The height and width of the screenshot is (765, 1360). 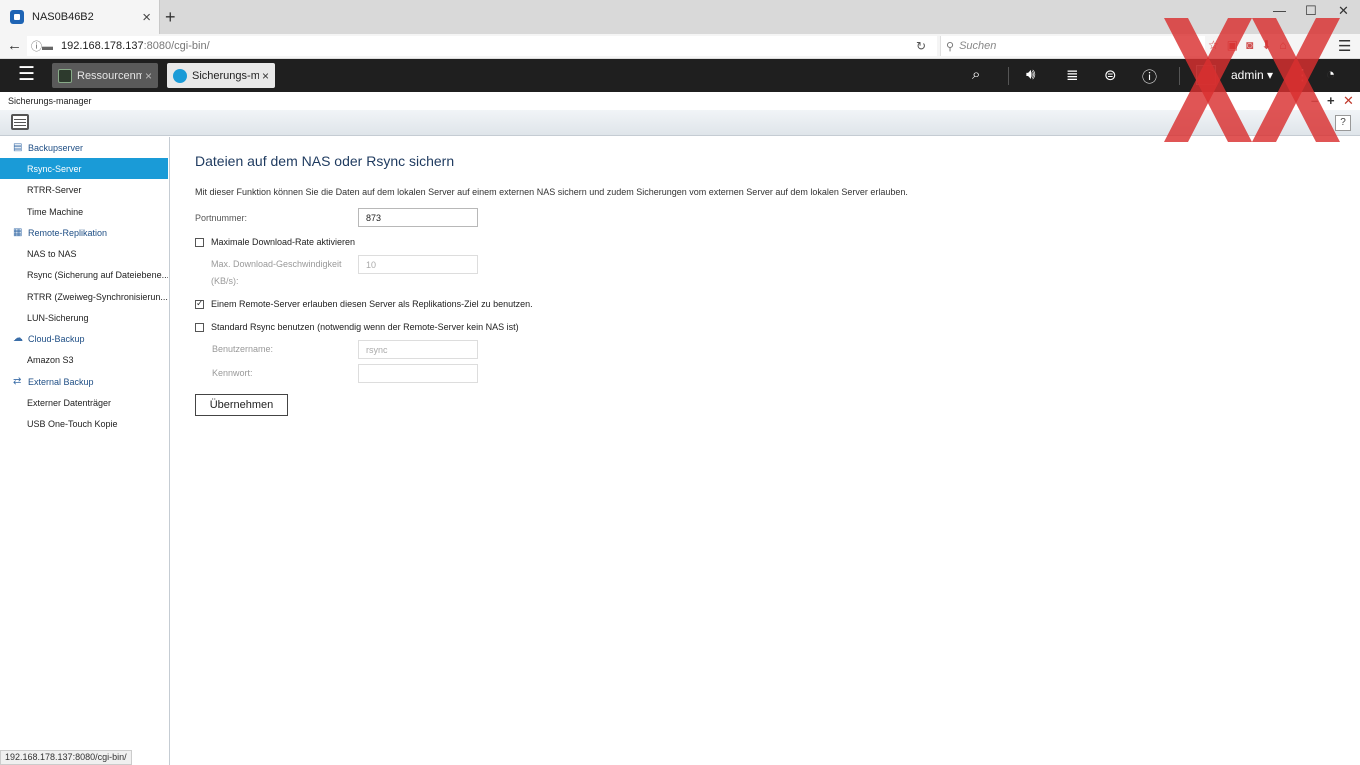 I want to click on volume-icon: 🔊︎, so click(x=1030, y=74).